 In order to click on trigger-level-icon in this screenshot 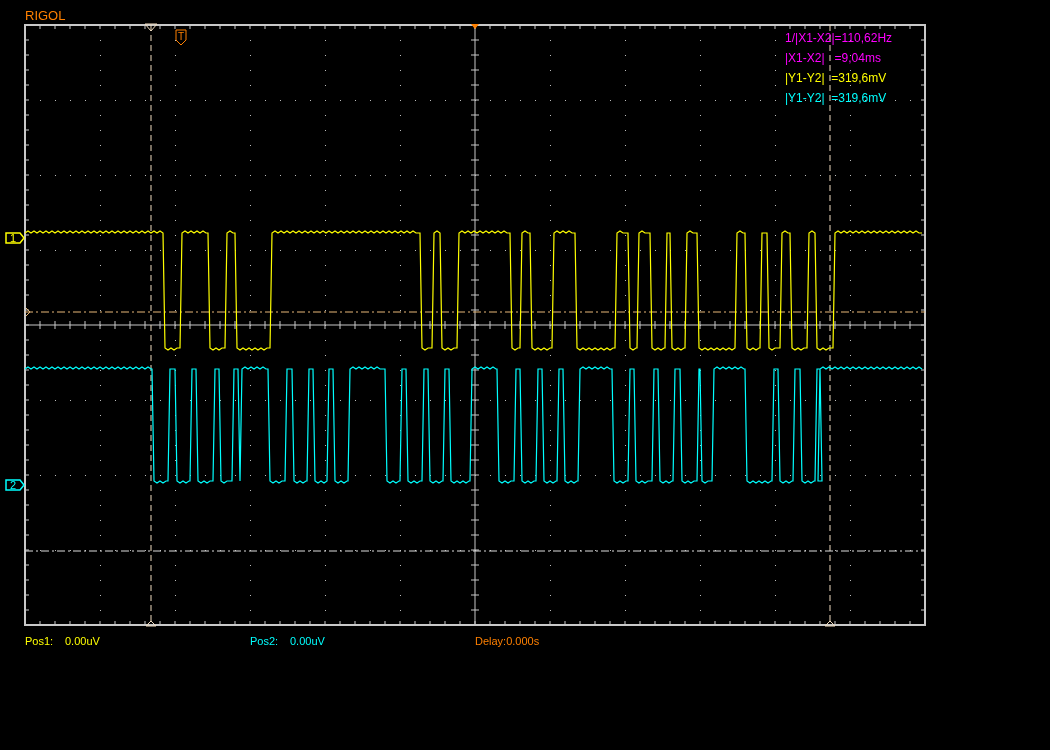, I will do `click(28, 312)`.